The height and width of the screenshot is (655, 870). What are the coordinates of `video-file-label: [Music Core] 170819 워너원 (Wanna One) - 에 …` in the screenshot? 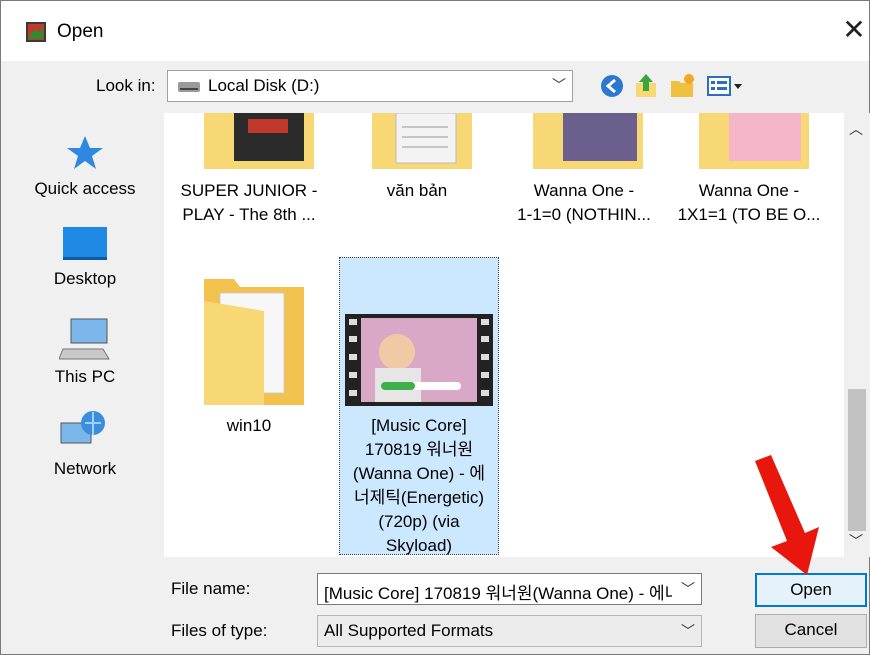 It's located at (419, 485).